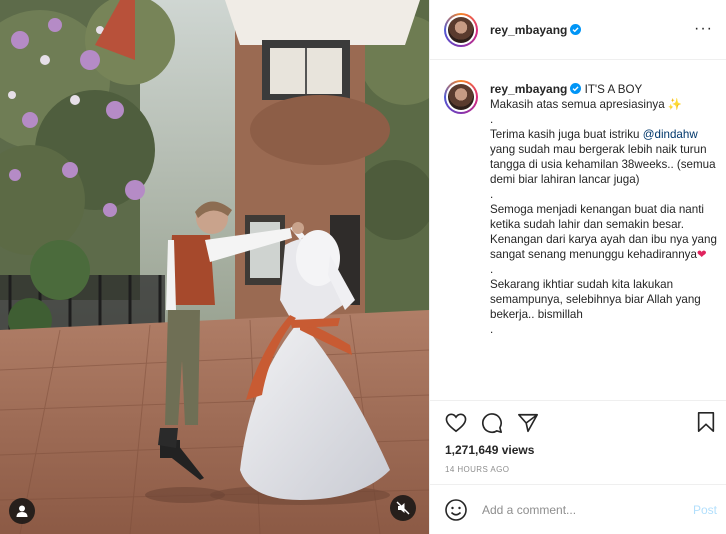 This screenshot has width=726, height=534. What do you see at coordinates (492, 423) in the screenshot?
I see `comment-icon` at bounding box center [492, 423].